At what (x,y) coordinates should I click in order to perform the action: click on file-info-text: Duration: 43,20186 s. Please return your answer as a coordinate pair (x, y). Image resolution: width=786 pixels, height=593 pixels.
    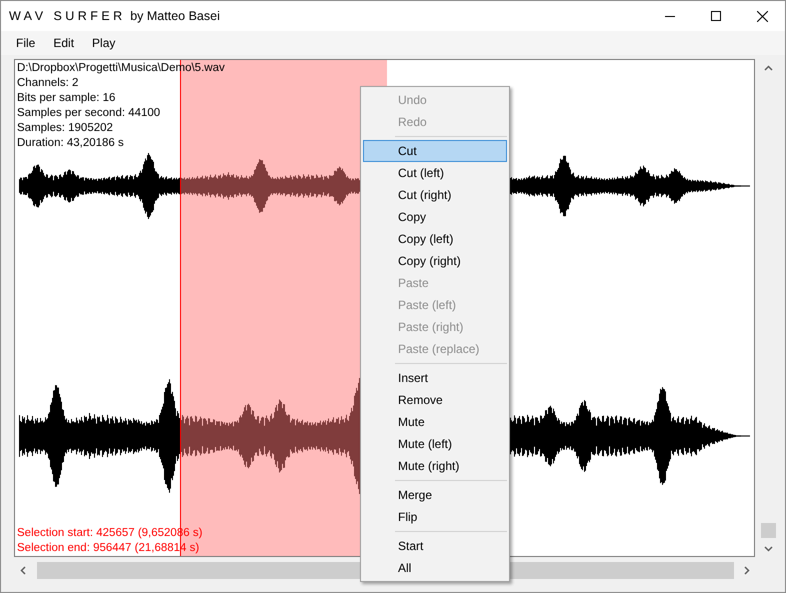
    Looking at the image, I should click on (71, 143).